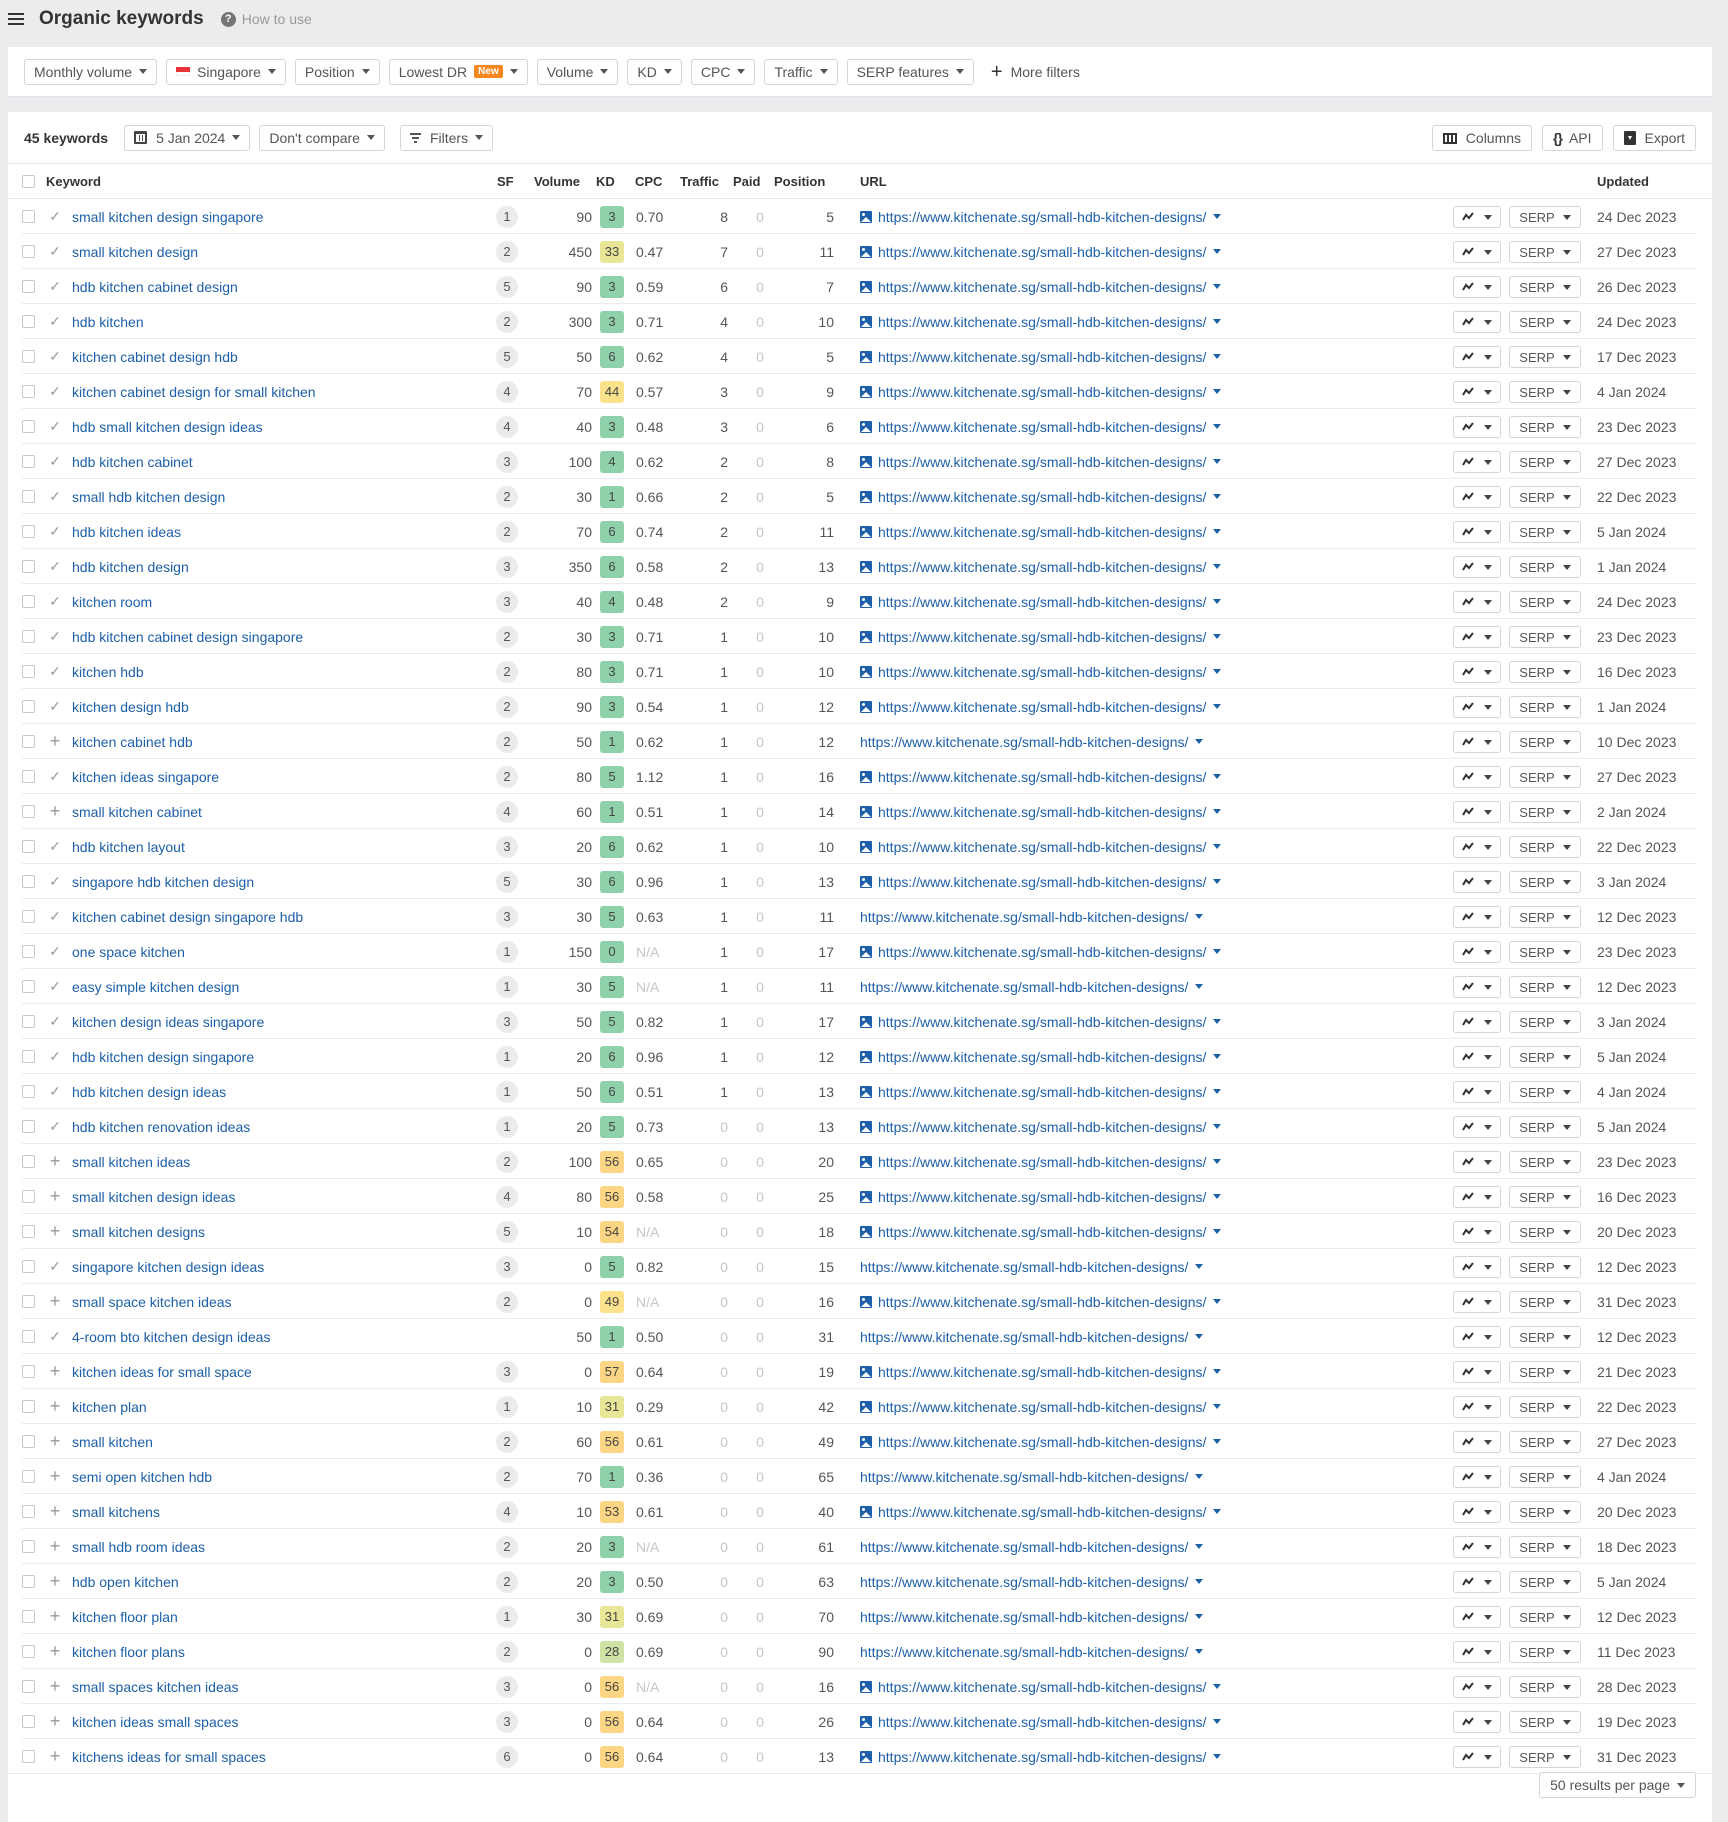  I want to click on keyword-link: kitchen ideas for small space, so click(162, 1371).